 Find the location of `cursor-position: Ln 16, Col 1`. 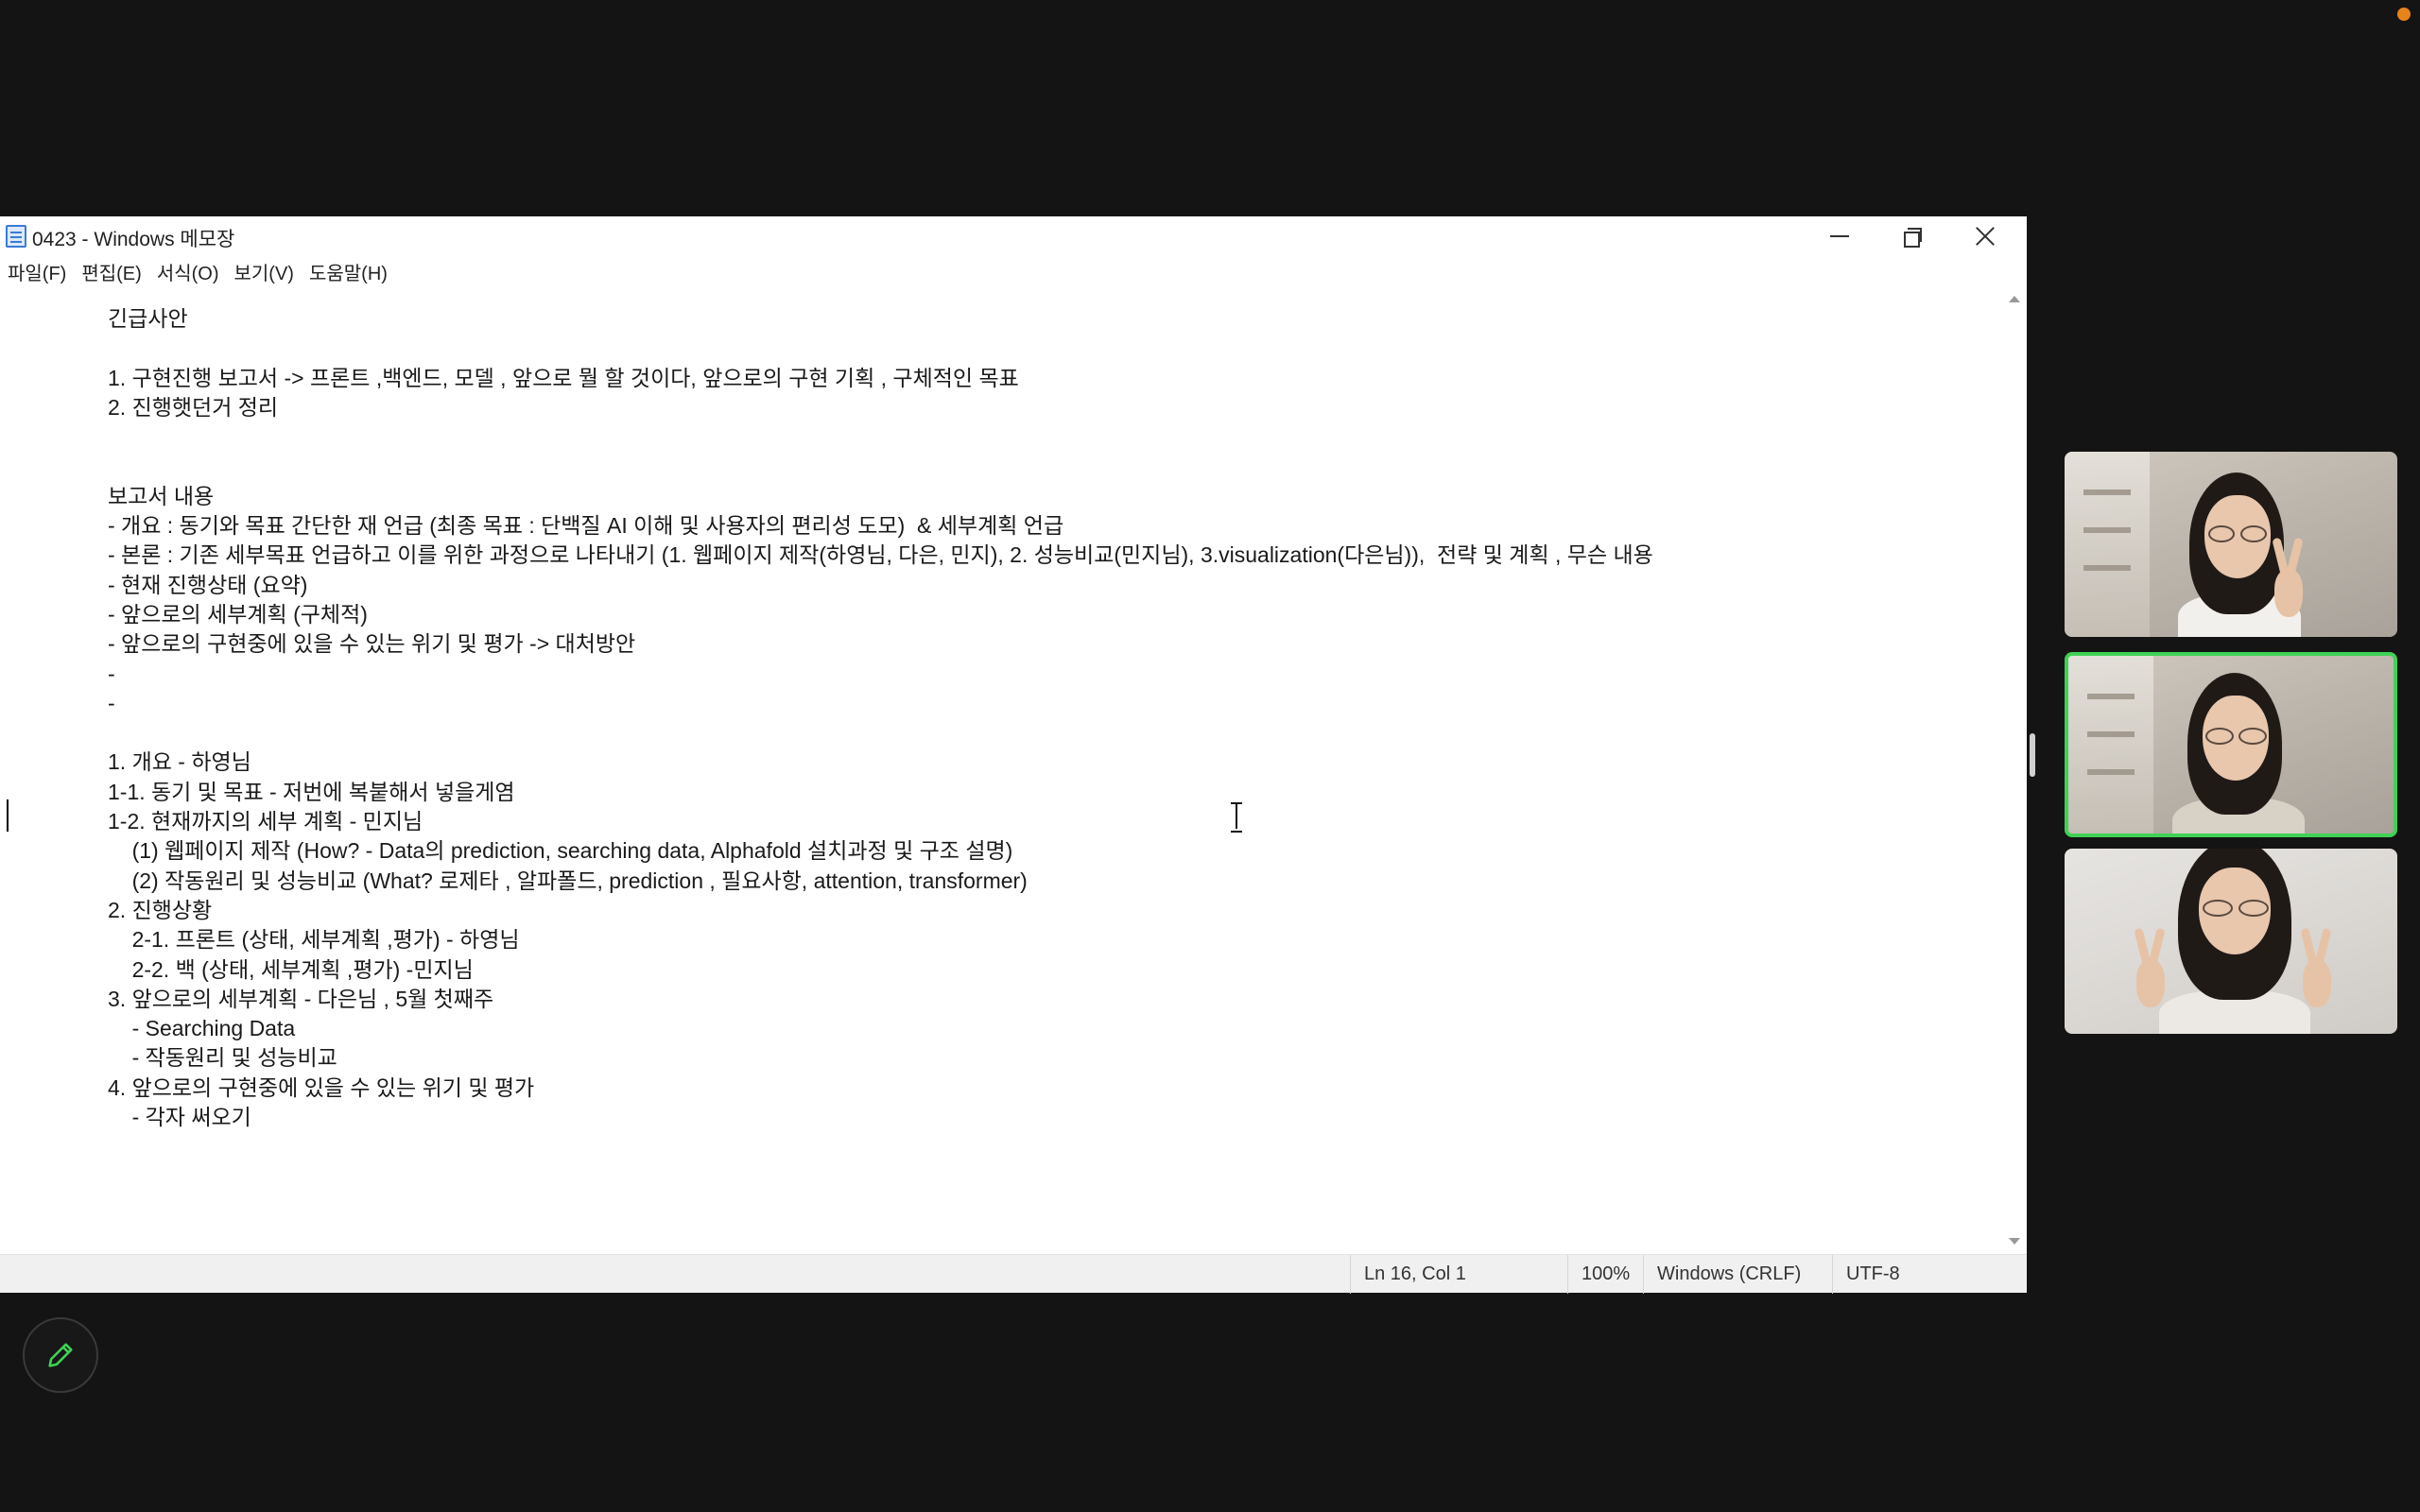

cursor-position: Ln 16, Col 1 is located at coordinates (1459, 1274).